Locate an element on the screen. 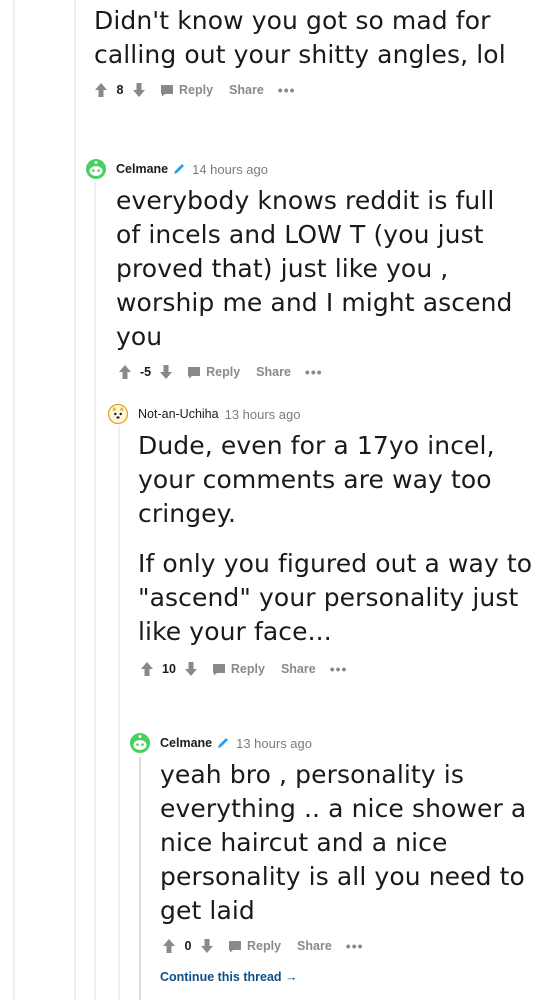 This screenshot has width=559, height=1000. score: -5 is located at coordinates (146, 372).